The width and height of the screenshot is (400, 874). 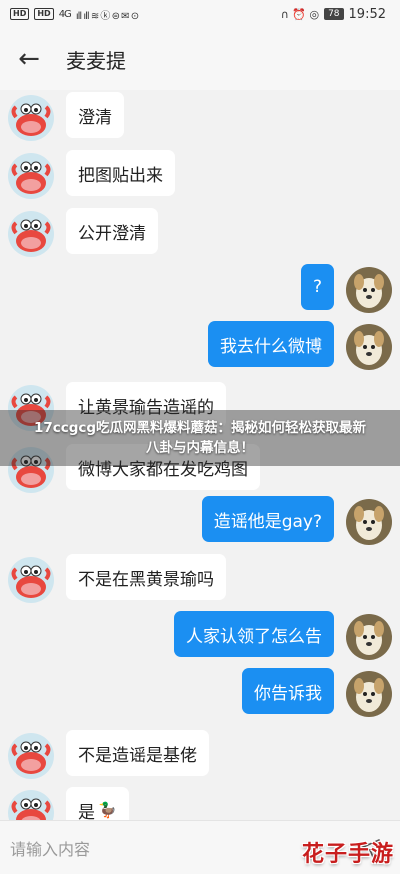 I want to click on message-bubble: 把图贴出来, so click(x=120, y=173).